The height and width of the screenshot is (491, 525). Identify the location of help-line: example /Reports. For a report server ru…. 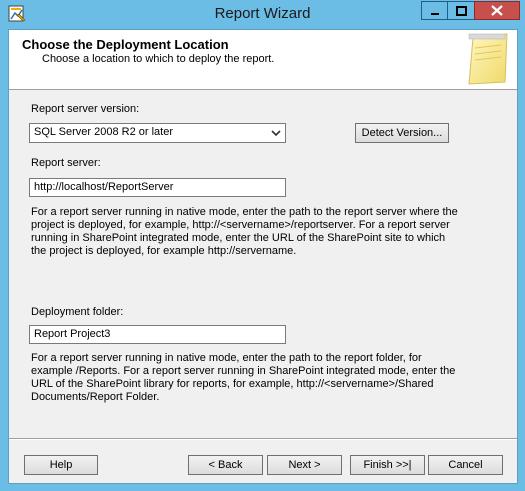
(243, 371).